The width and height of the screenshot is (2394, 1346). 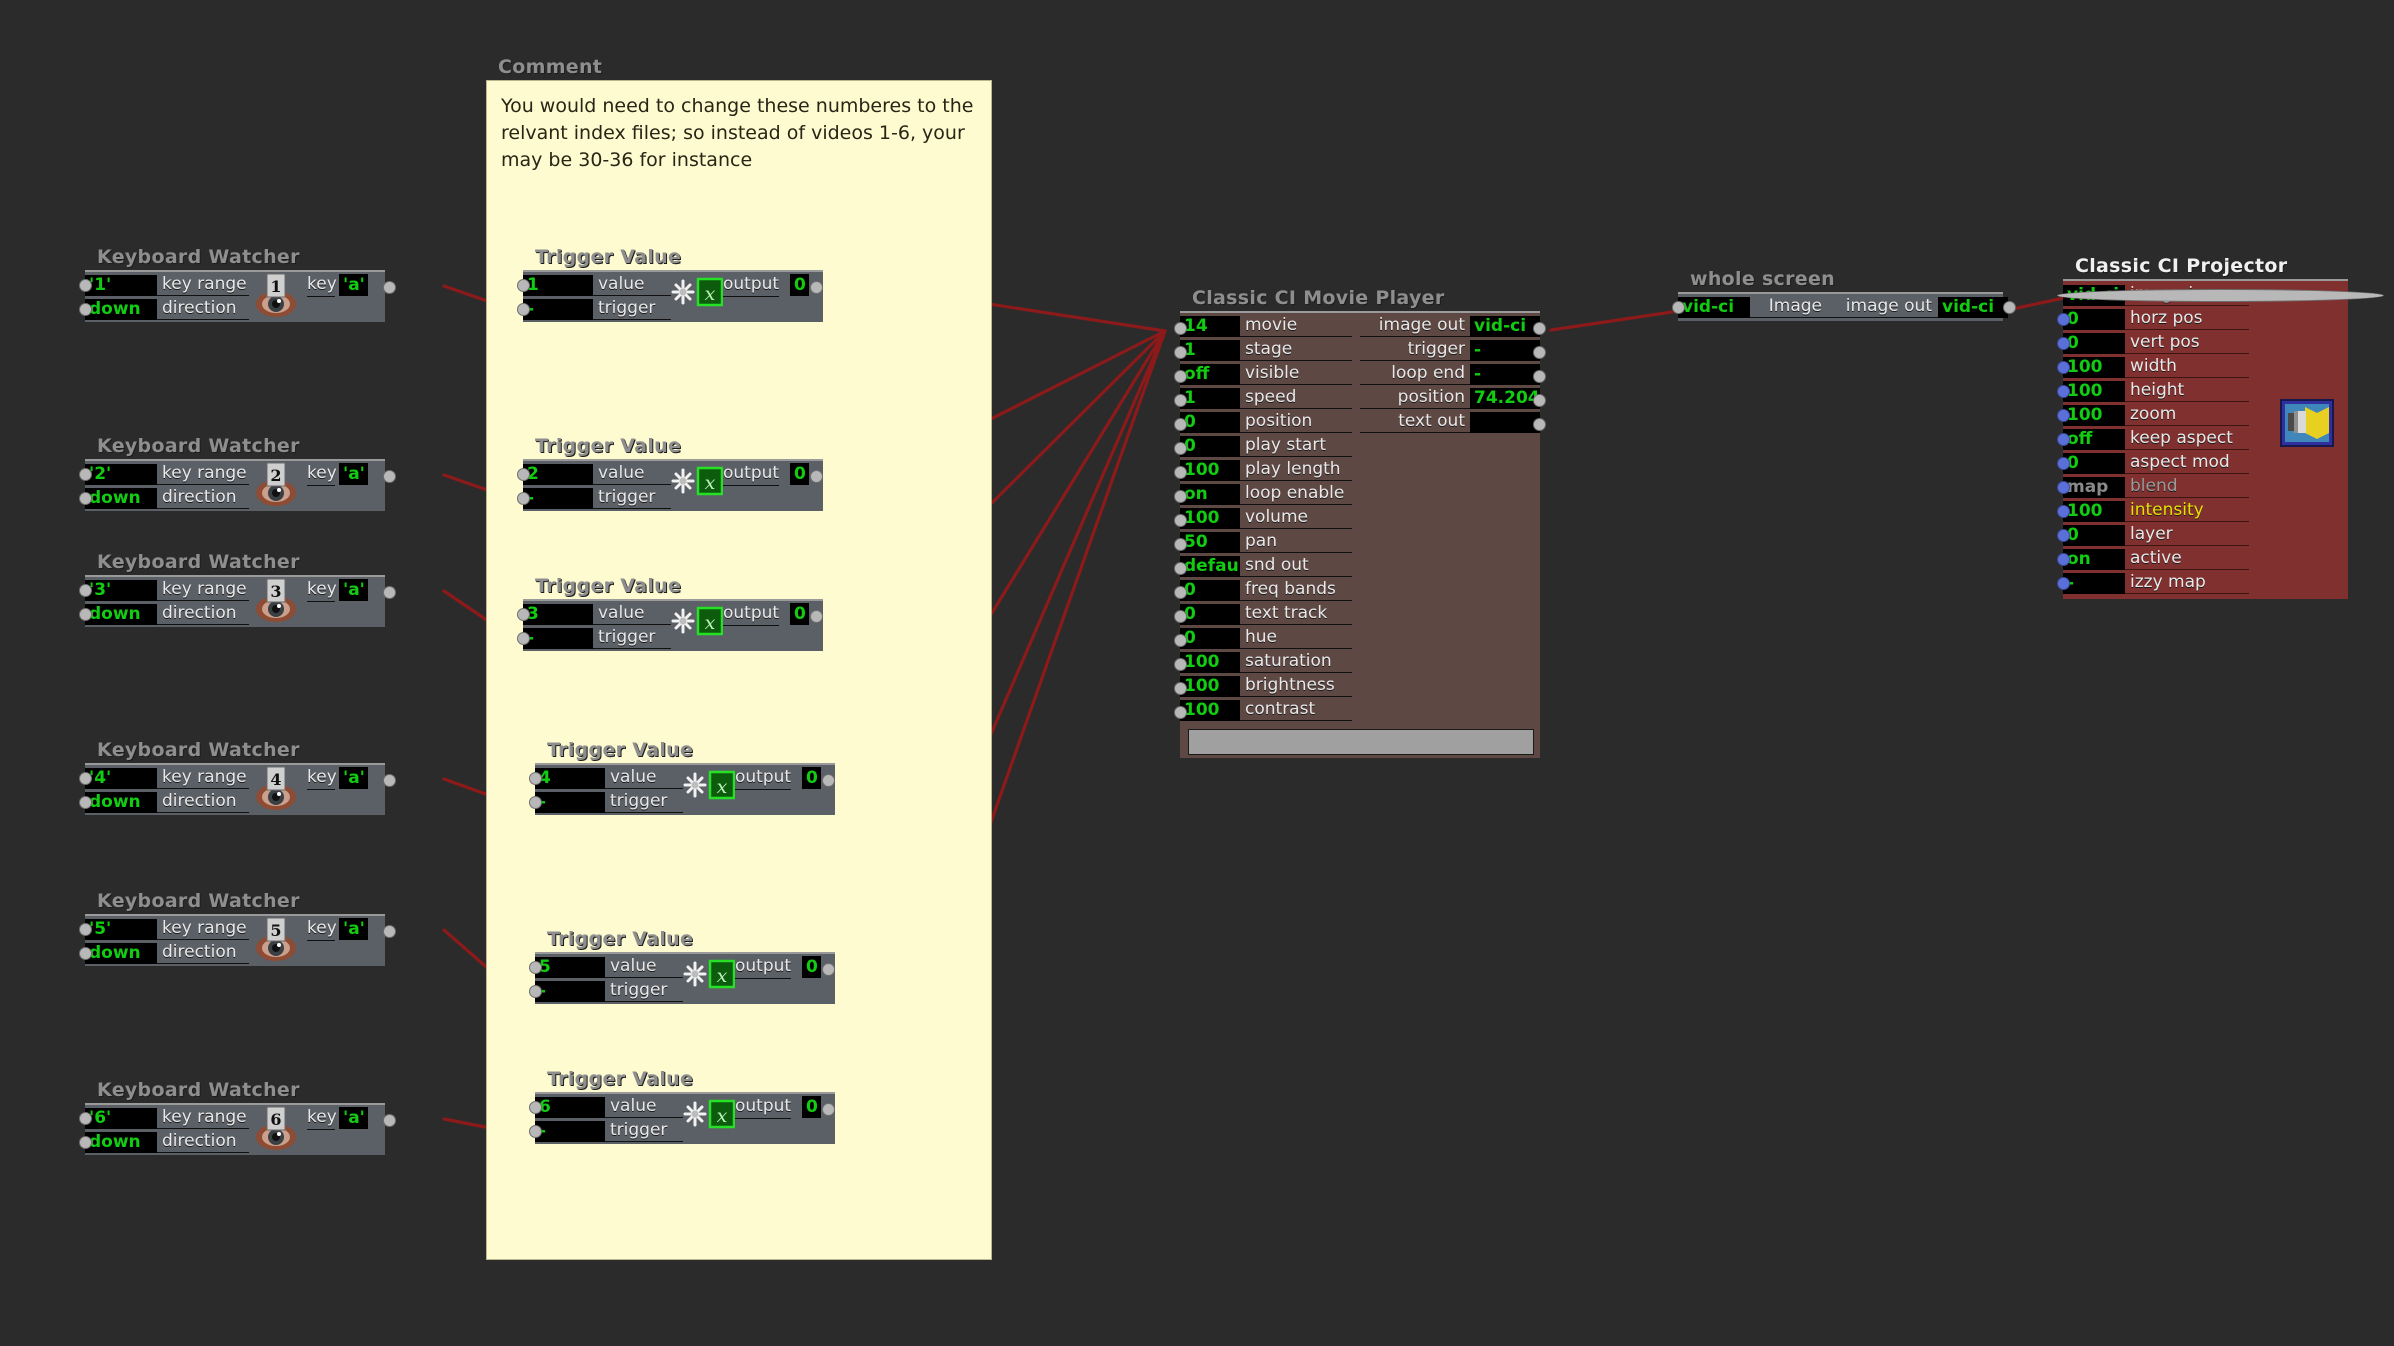 What do you see at coordinates (1210, 350) in the screenshot?
I see `stage-value: 1` at bounding box center [1210, 350].